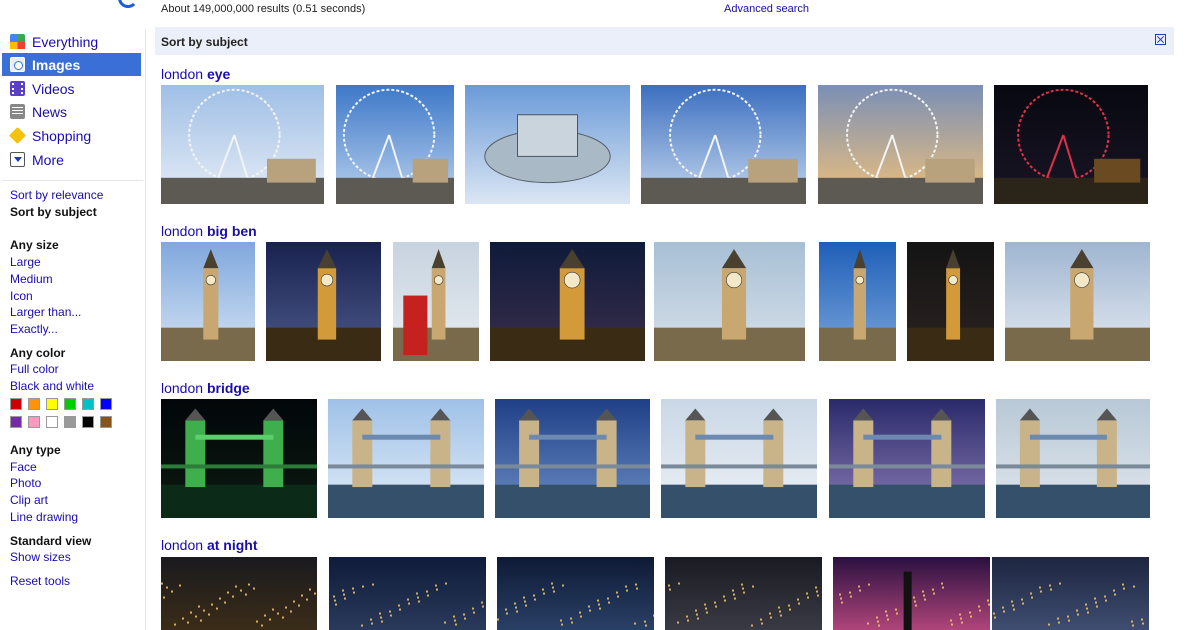 Image resolution: width=1200 pixels, height=630 pixels. What do you see at coordinates (56, 64) in the screenshot?
I see `nav-images-label: Images` at bounding box center [56, 64].